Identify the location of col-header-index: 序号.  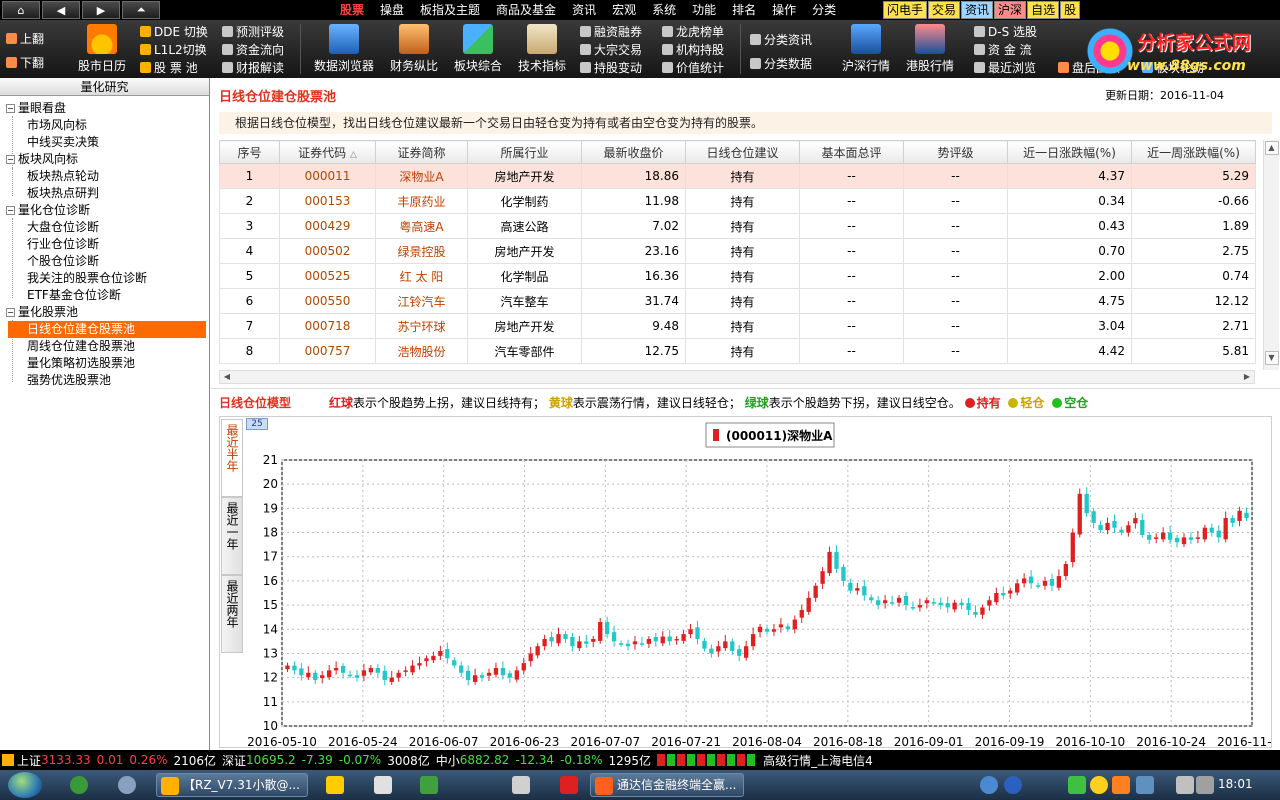
(249, 152).